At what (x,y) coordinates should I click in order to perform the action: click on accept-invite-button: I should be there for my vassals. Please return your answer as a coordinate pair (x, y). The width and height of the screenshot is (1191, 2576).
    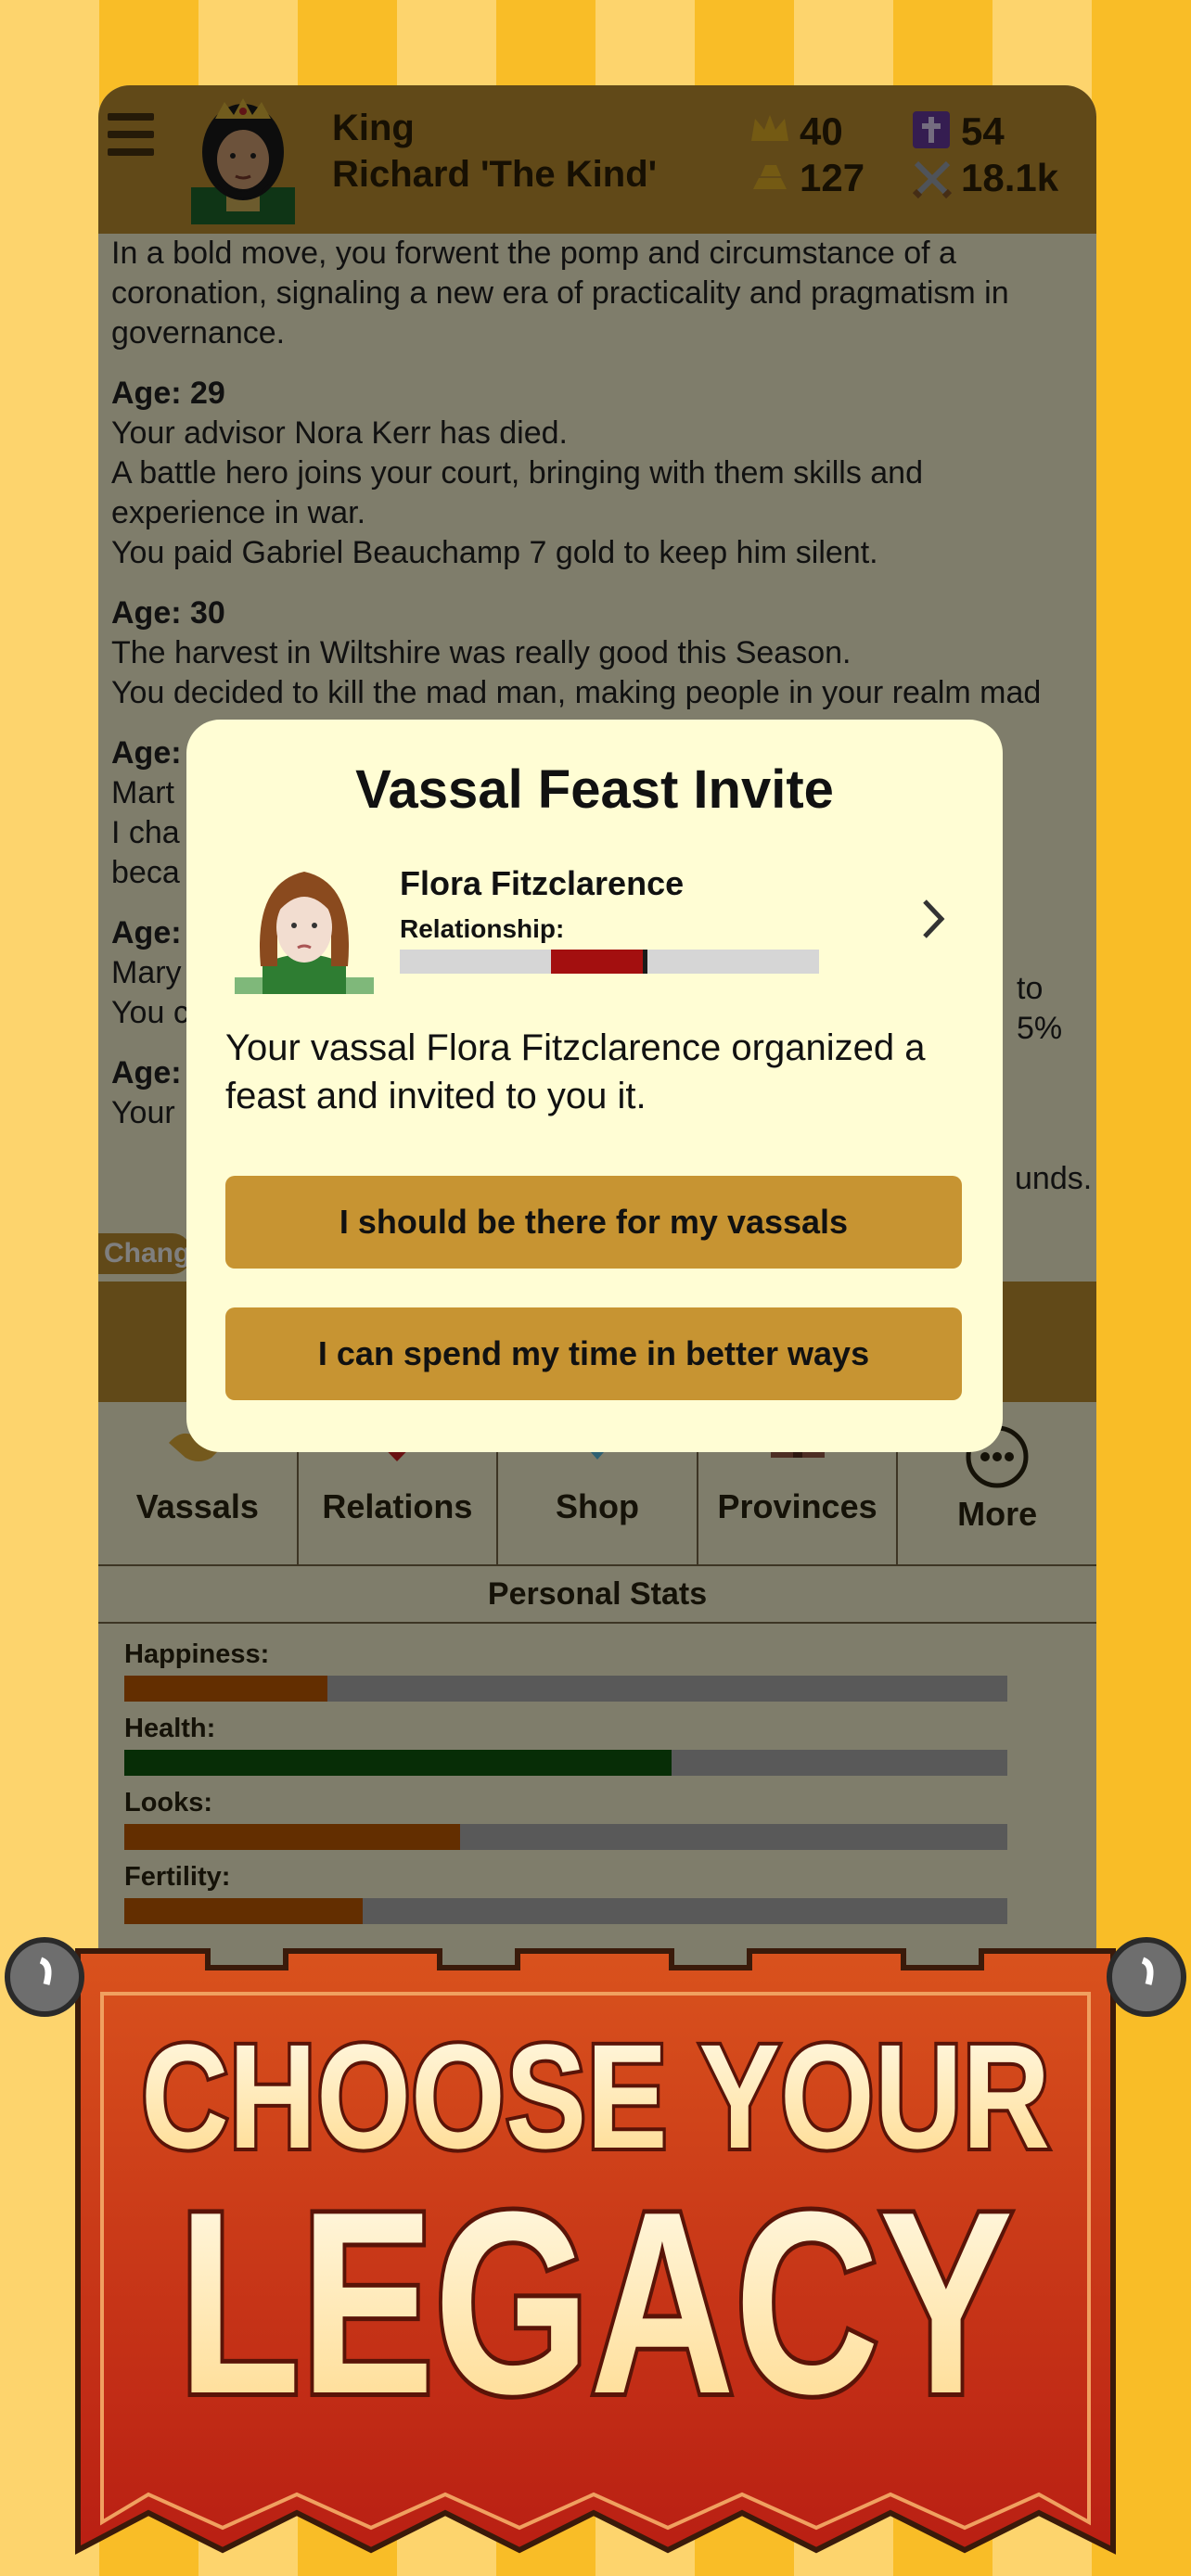
    Looking at the image, I should click on (593, 1223).